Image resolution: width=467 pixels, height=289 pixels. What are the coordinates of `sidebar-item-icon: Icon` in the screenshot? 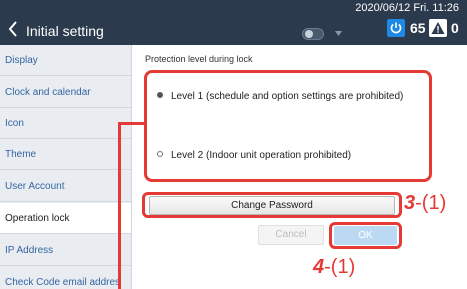 It's located at (65, 123).